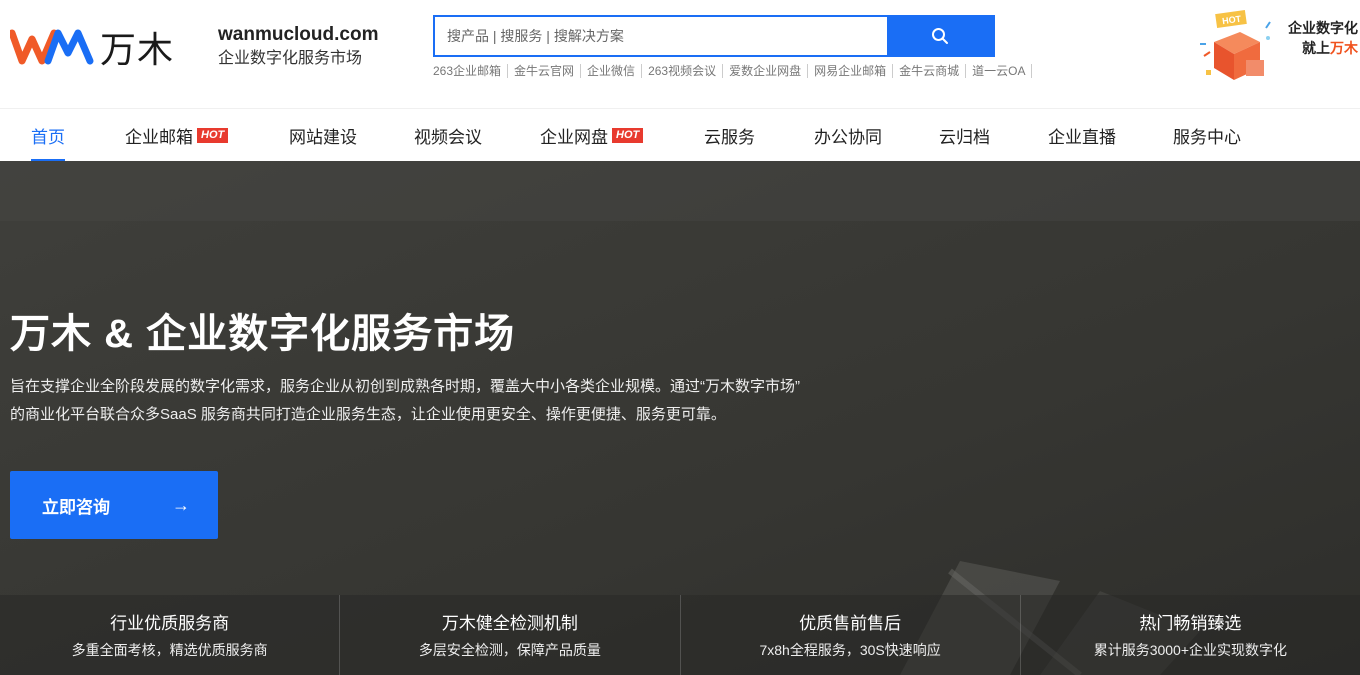  I want to click on promo-text: 企业数字化 就上万木, so click(1323, 38).